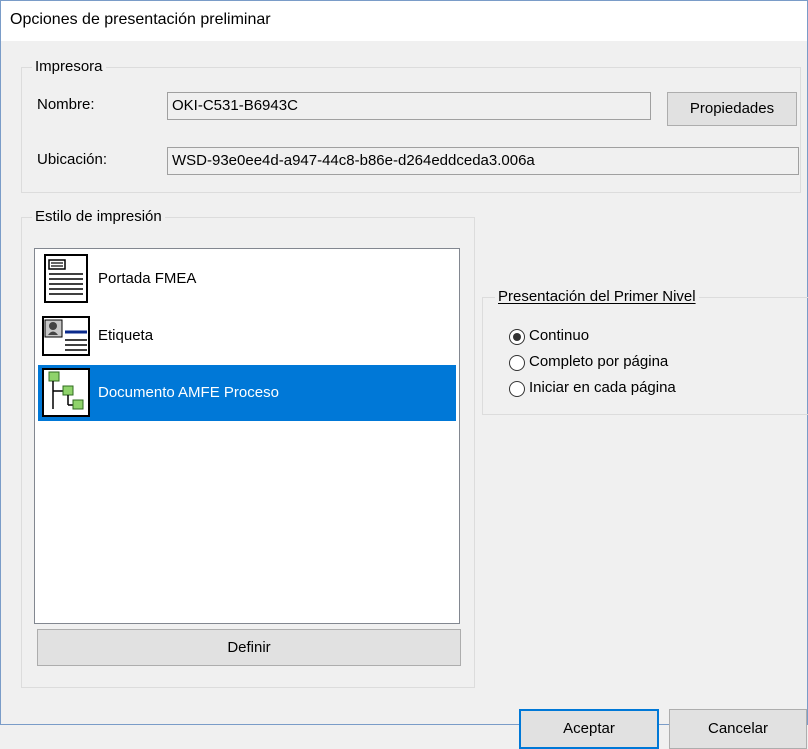 The width and height of the screenshot is (808, 749). What do you see at coordinates (517, 363) in the screenshot?
I see `radio-completo-por-pagina` at bounding box center [517, 363].